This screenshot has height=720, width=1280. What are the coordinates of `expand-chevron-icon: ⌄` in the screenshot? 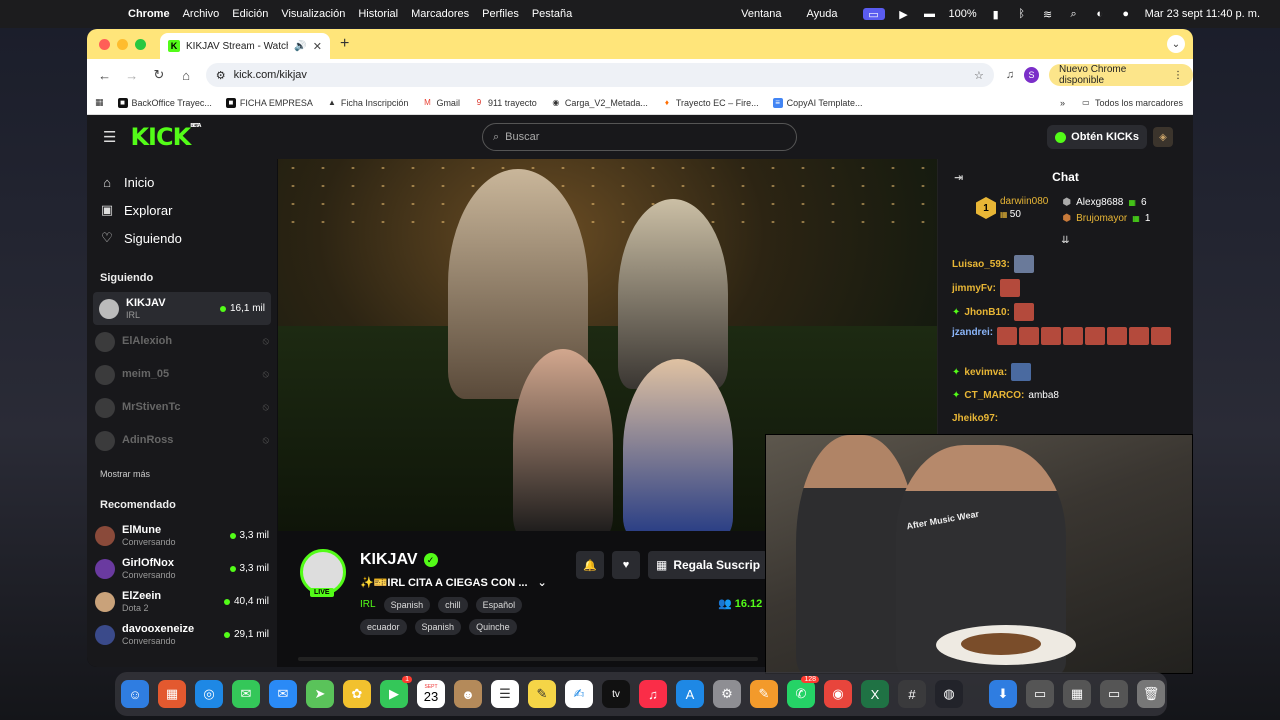 It's located at (542, 582).